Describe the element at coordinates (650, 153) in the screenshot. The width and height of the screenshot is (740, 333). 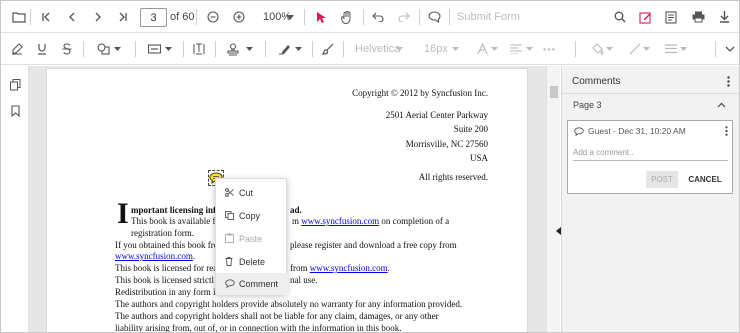
I see `comment-input: Add a comment..` at that location.